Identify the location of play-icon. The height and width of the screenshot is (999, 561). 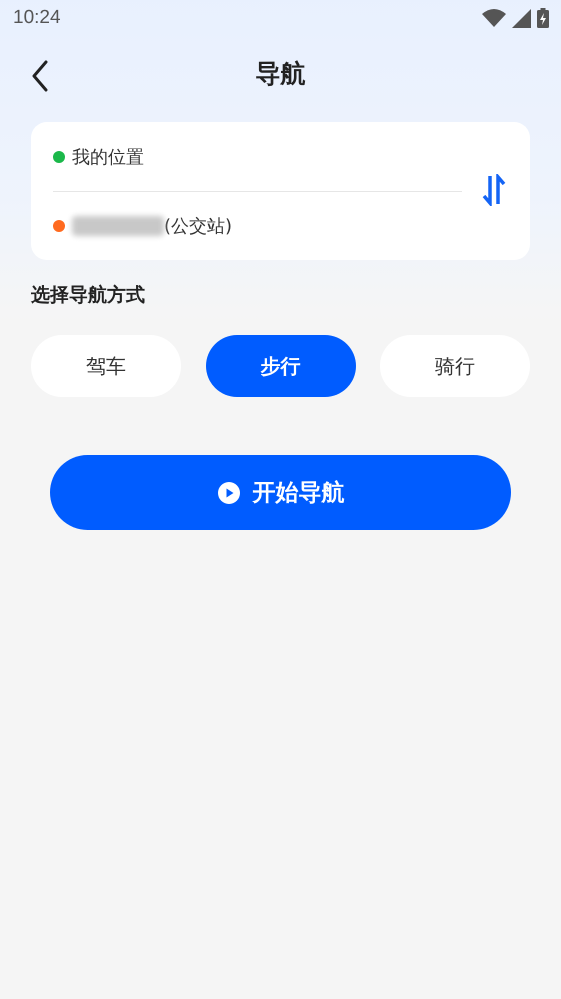
(228, 492).